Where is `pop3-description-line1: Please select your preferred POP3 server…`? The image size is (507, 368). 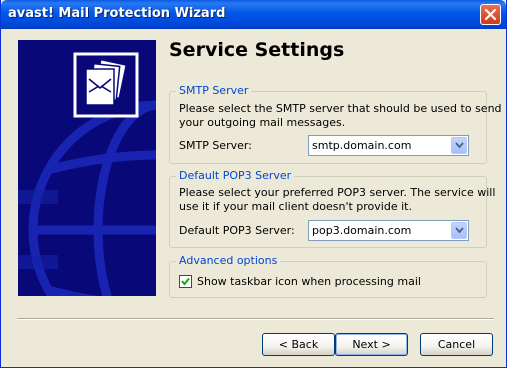 pop3-description-line1: Please select your preferred POP3 server… is located at coordinates (337, 192).